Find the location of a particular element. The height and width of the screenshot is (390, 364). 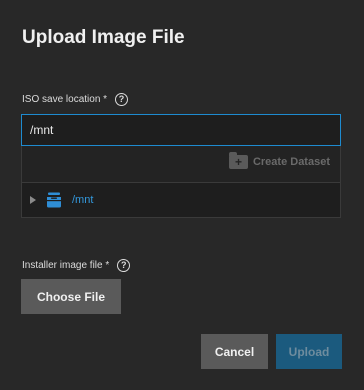

tree-node-mnt: /mnt is located at coordinates (61, 200).